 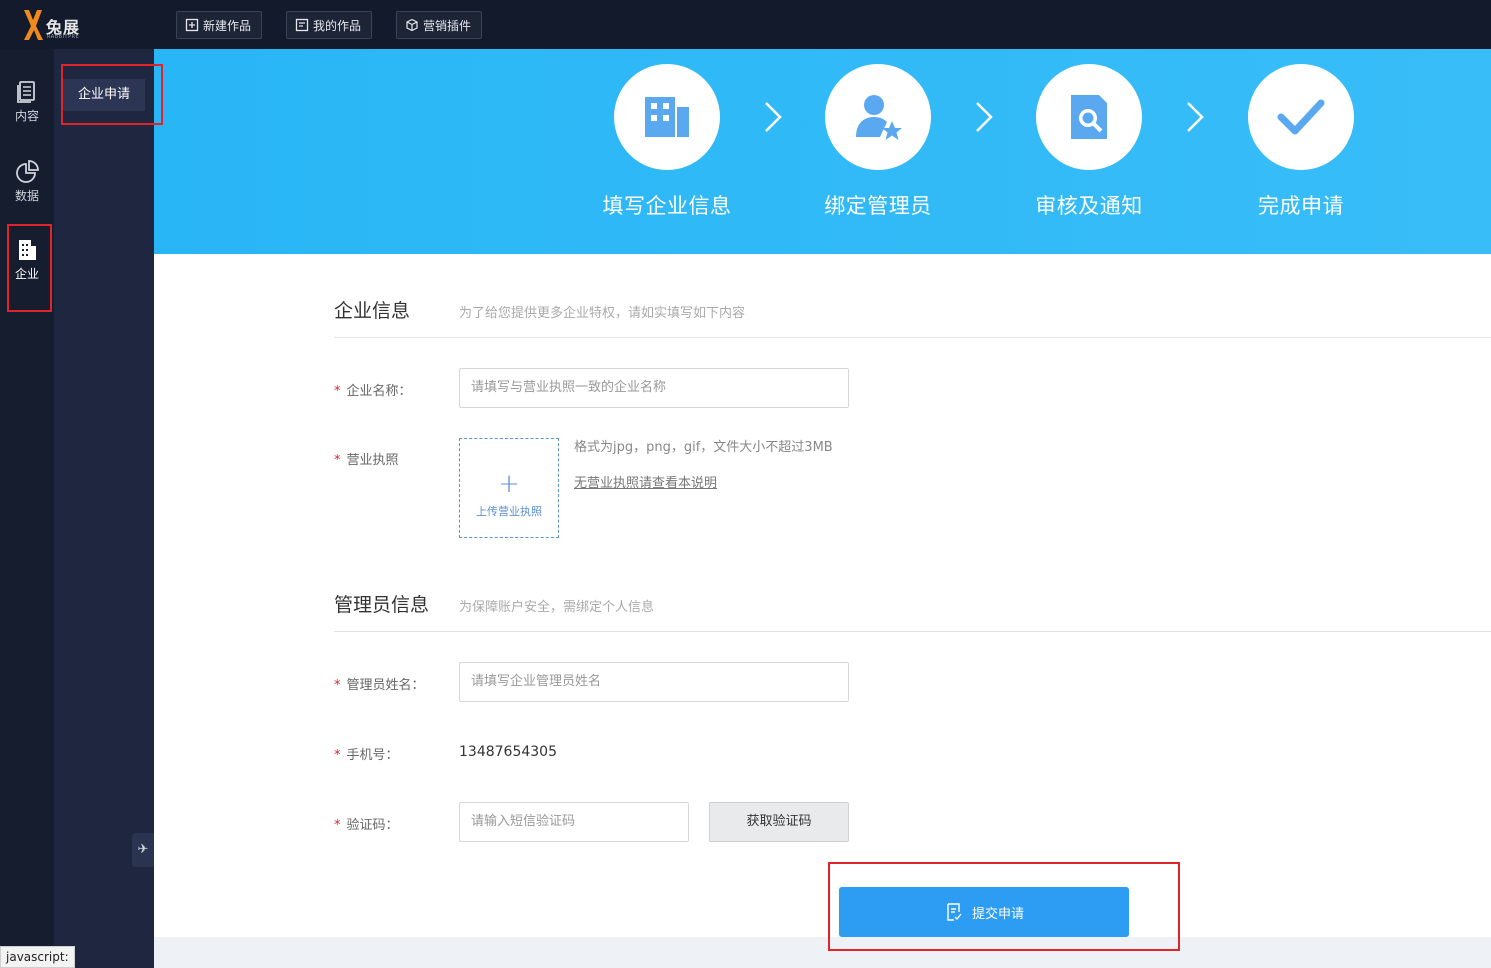 What do you see at coordinates (337, 25) in the screenshot?
I see `my-works-label: 我的作品` at bounding box center [337, 25].